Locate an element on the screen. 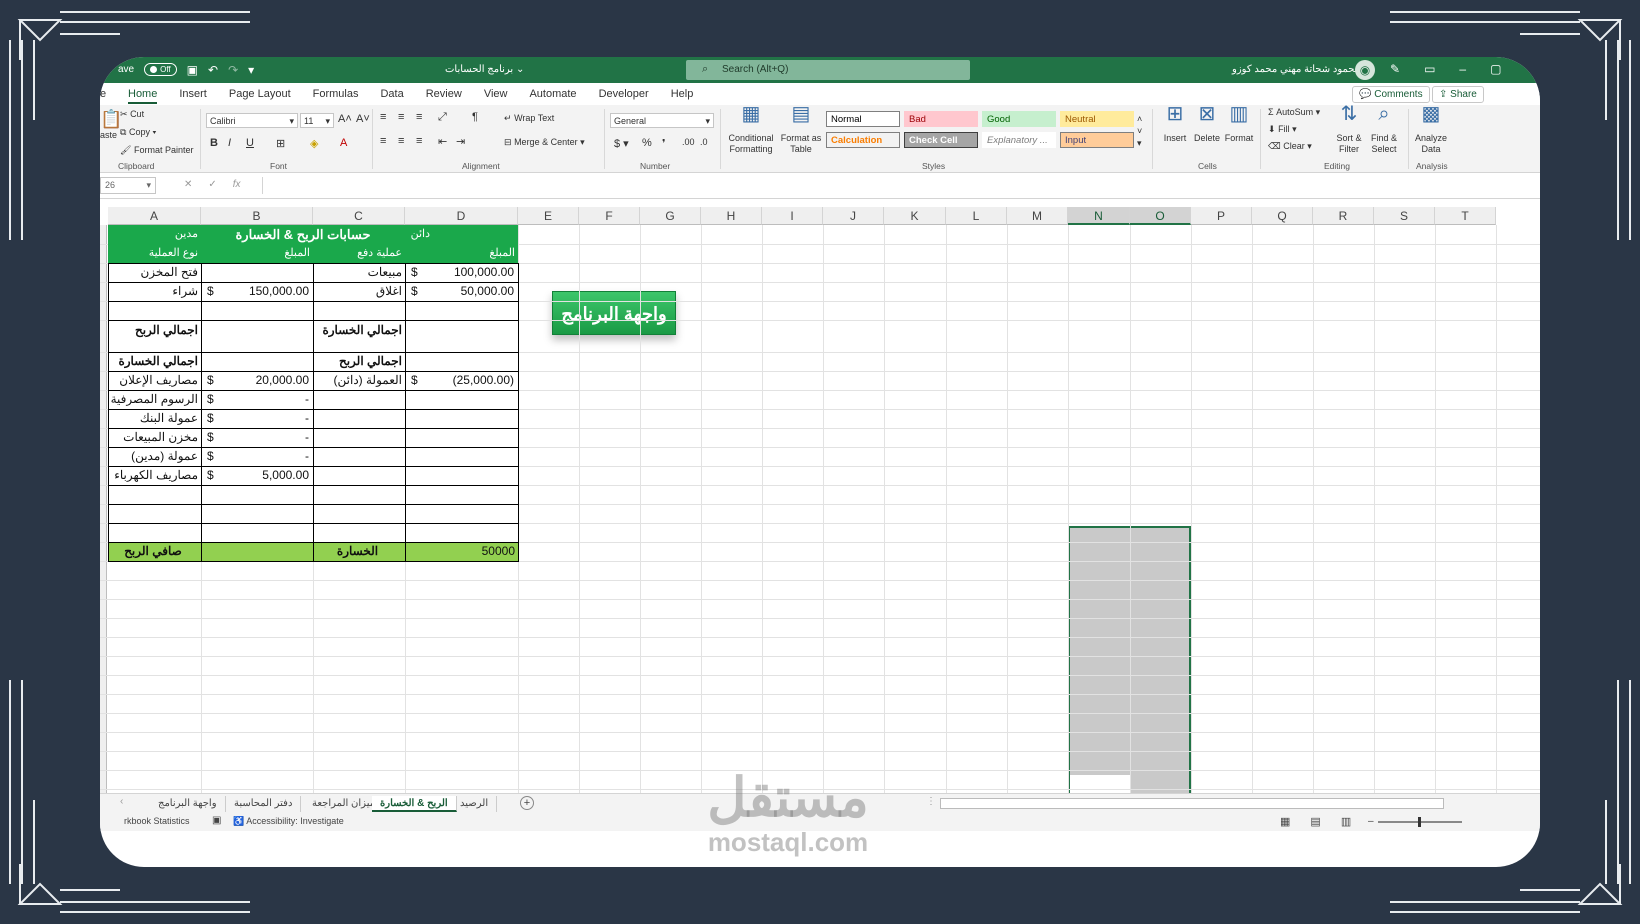 The width and height of the screenshot is (1640, 924). percent-icon: % is located at coordinates (647, 143).